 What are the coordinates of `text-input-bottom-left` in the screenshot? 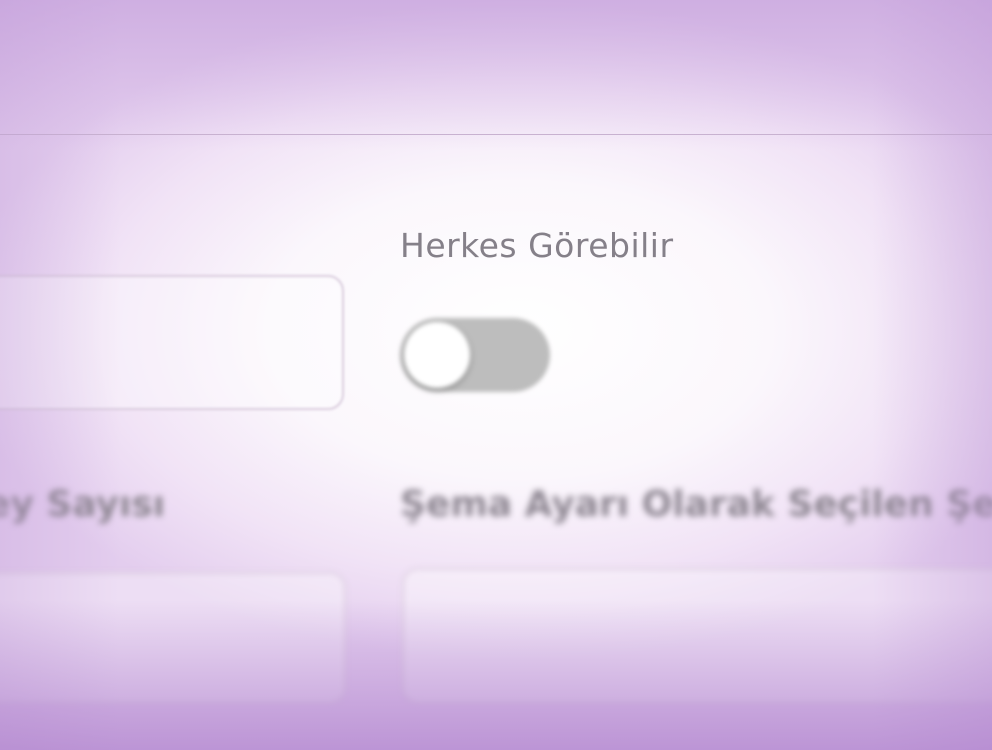 It's located at (173, 638).